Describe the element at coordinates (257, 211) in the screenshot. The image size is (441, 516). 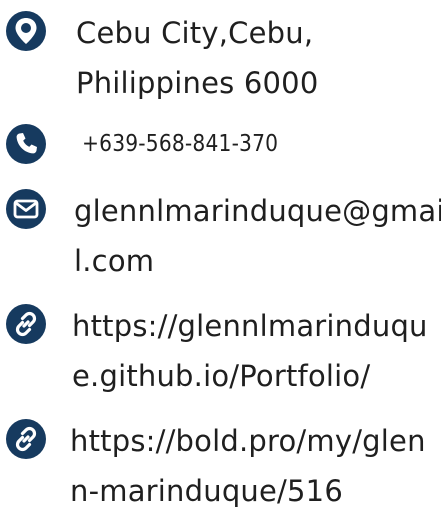
I see `email-line-1: glennlmarinduque@gmai` at that location.